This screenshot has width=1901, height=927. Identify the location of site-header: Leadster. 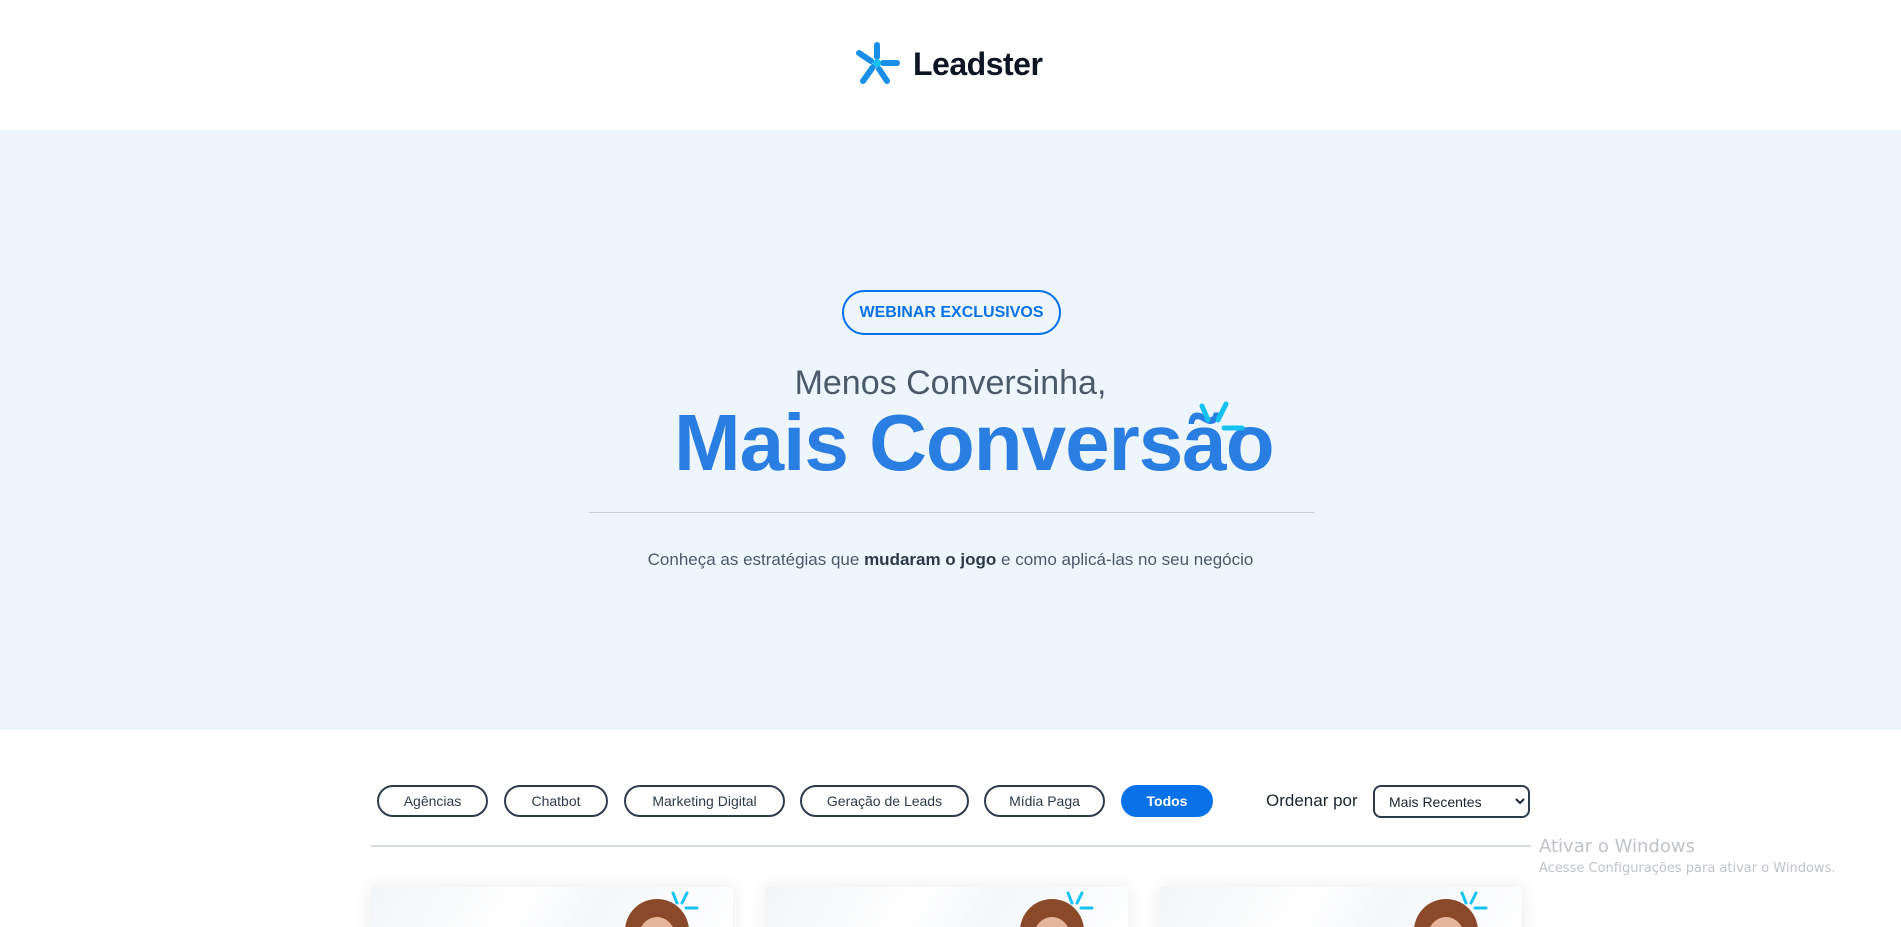
(950, 65).